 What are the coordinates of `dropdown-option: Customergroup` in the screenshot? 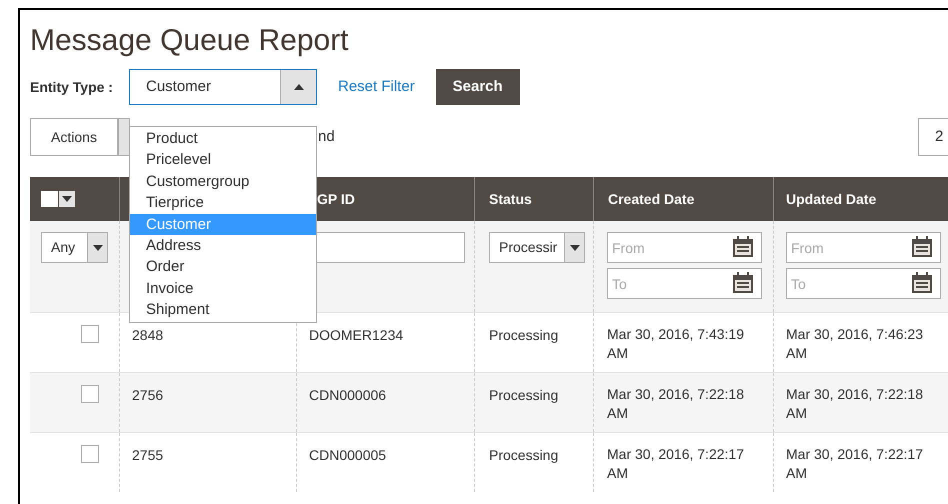 It's located at (223, 181).